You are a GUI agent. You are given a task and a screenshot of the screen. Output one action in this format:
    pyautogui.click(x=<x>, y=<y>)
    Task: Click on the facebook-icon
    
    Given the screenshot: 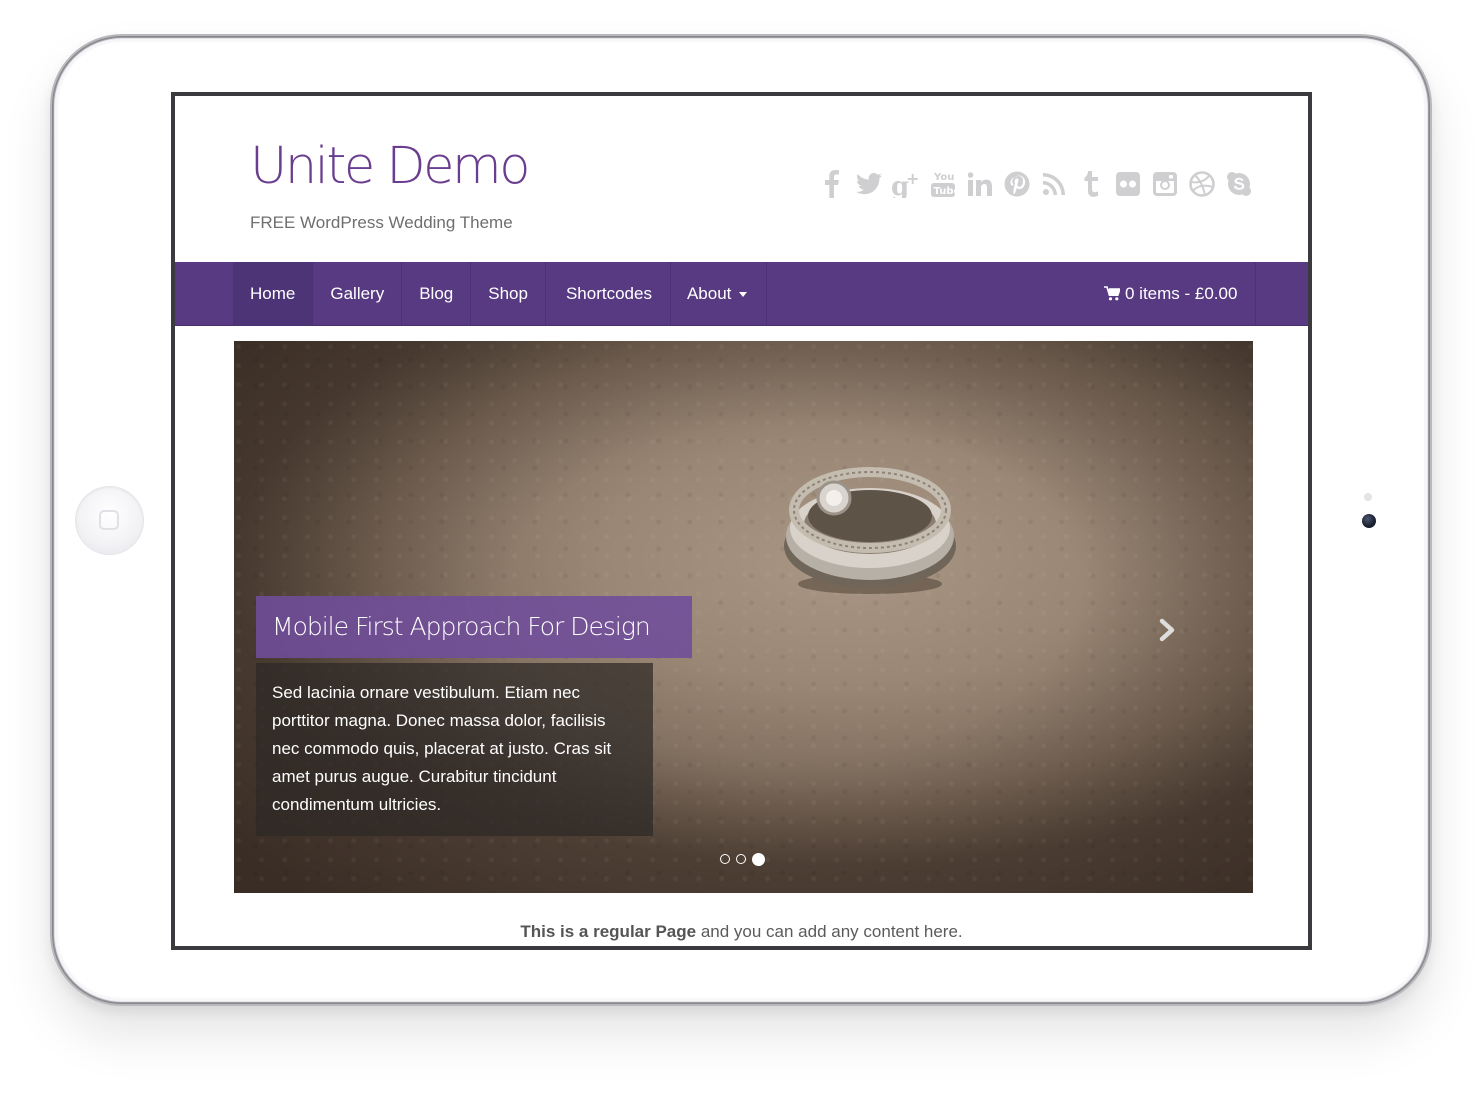 What is the action you would take?
    pyautogui.click(x=831, y=184)
    